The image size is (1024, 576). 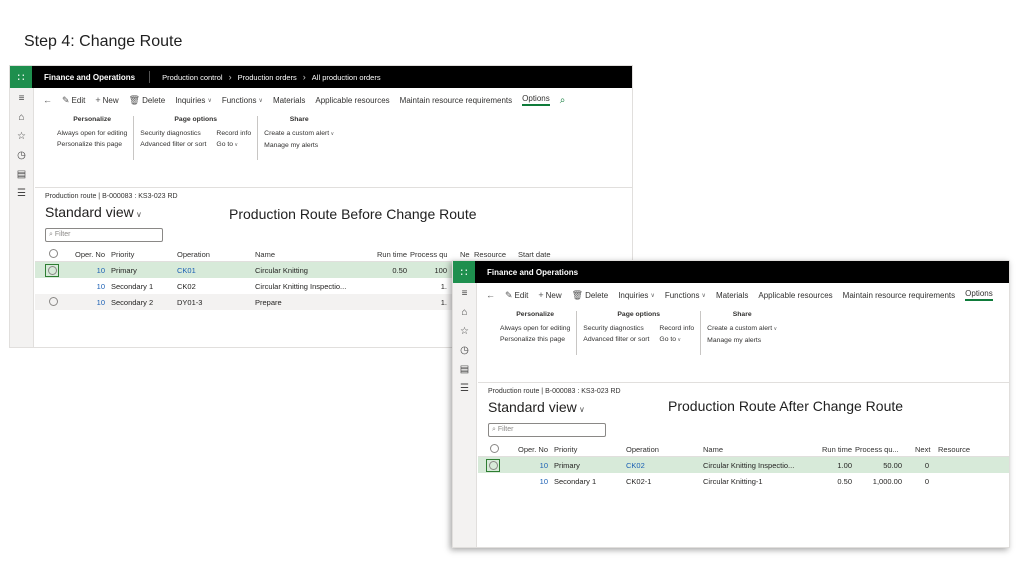 What do you see at coordinates (267, 77) in the screenshot?
I see `breadcrumb-item: Production orders` at bounding box center [267, 77].